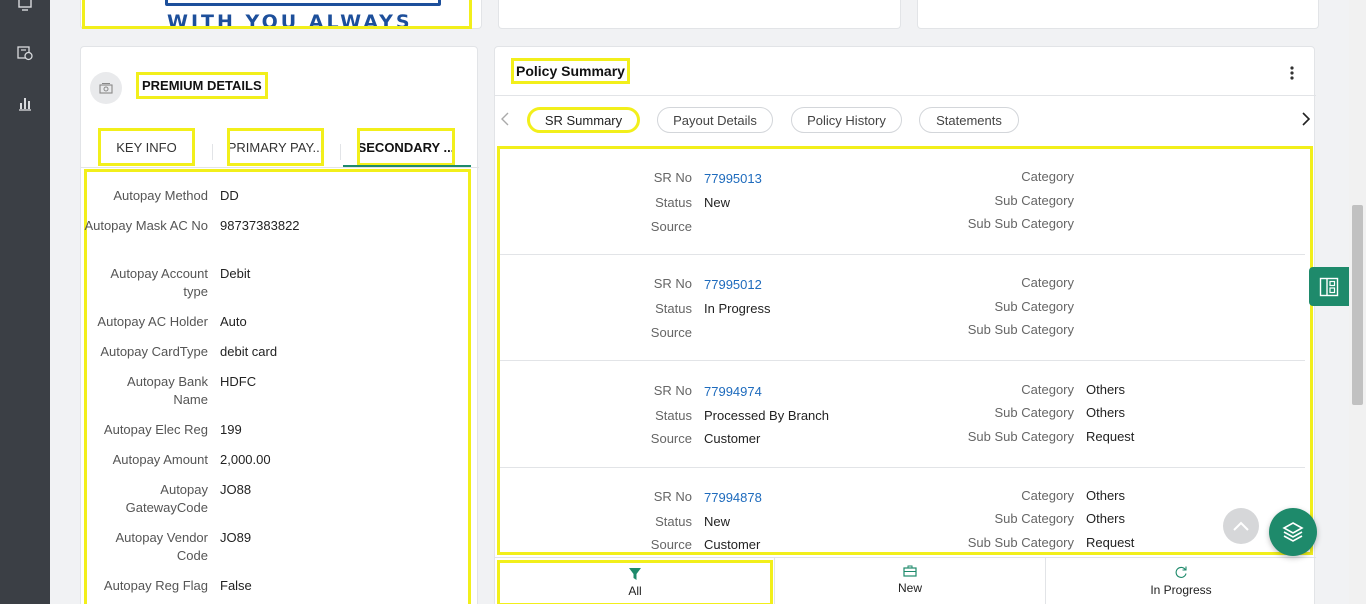 This screenshot has width=1366, height=604. I want to click on premium-details-title: PREMIUM DETAILS, so click(202, 85).